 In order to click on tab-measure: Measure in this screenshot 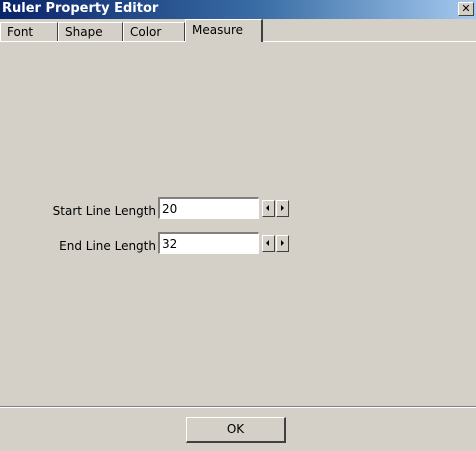, I will do `click(224, 30)`.